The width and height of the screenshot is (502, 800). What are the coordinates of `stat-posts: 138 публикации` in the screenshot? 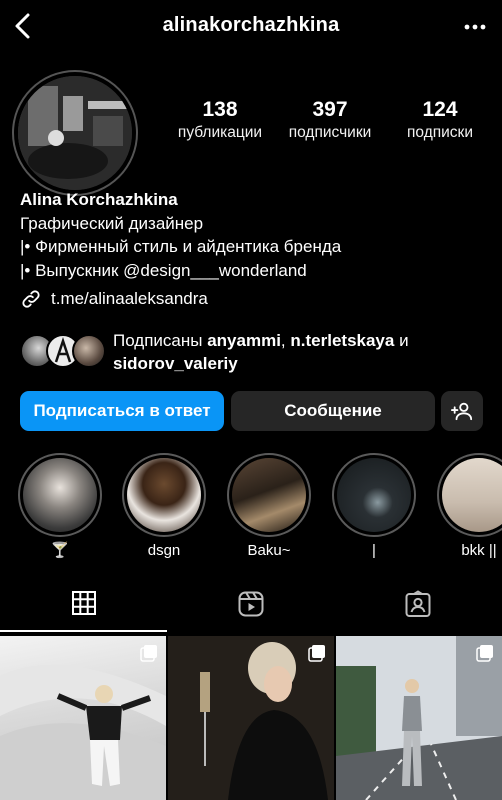 It's located at (220, 121).